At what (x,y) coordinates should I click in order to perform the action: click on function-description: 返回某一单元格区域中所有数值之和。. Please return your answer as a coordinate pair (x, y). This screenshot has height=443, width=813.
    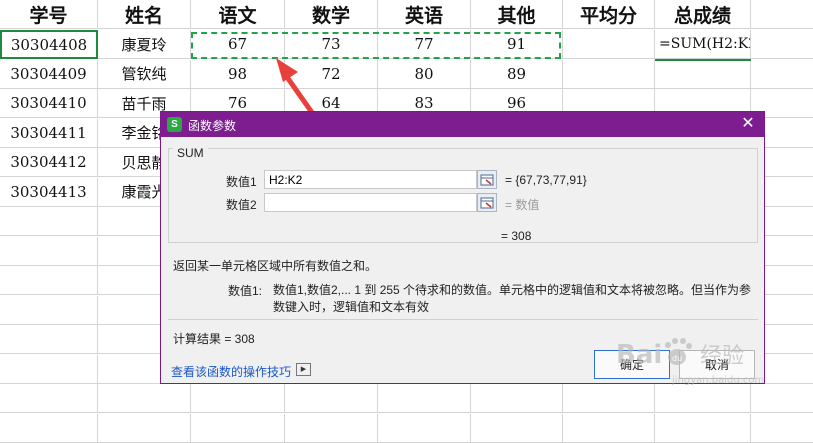
    Looking at the image, I should click on (275, 266).